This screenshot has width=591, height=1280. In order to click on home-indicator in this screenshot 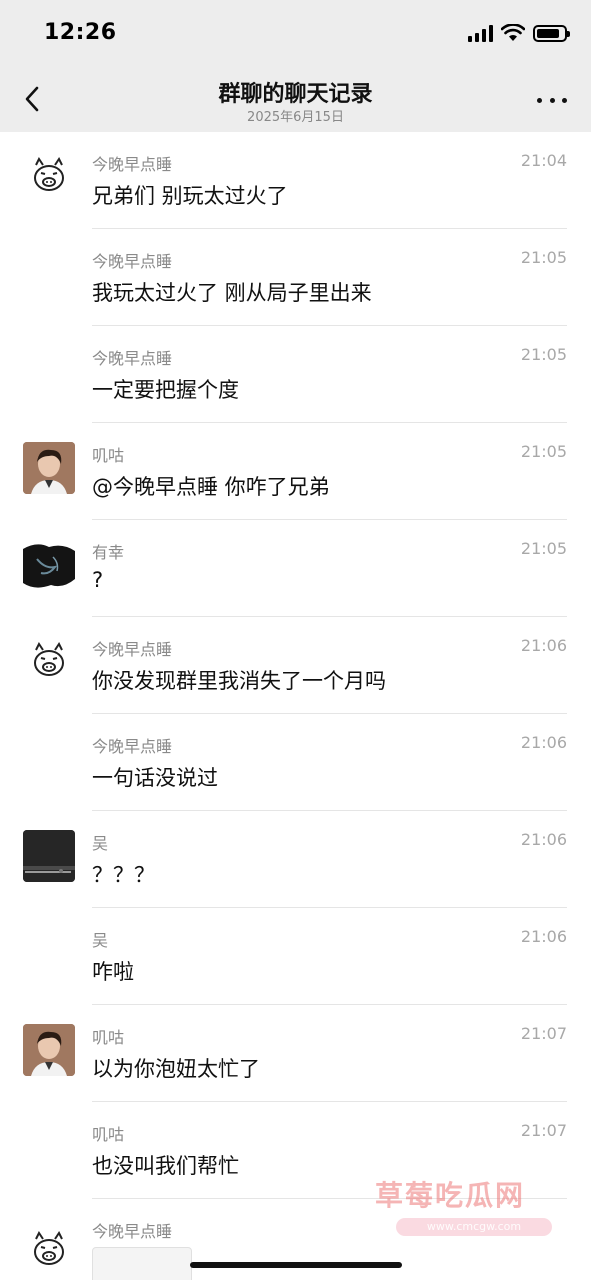, I will do `click(296, 1265)`.